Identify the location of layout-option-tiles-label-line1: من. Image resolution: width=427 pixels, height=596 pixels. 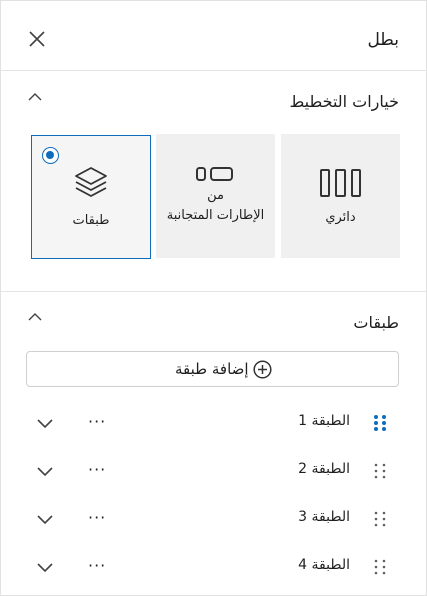
(215, 195).